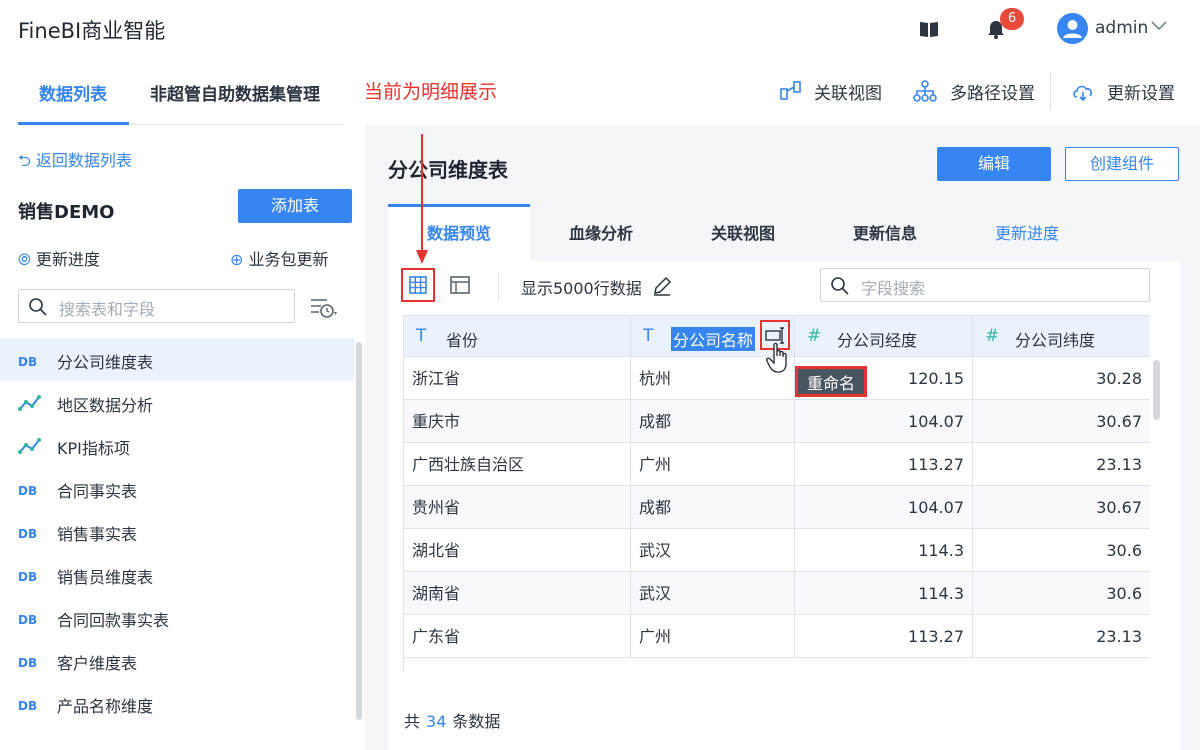  I want to click on table-cell: 广东省, so click(517, 636).